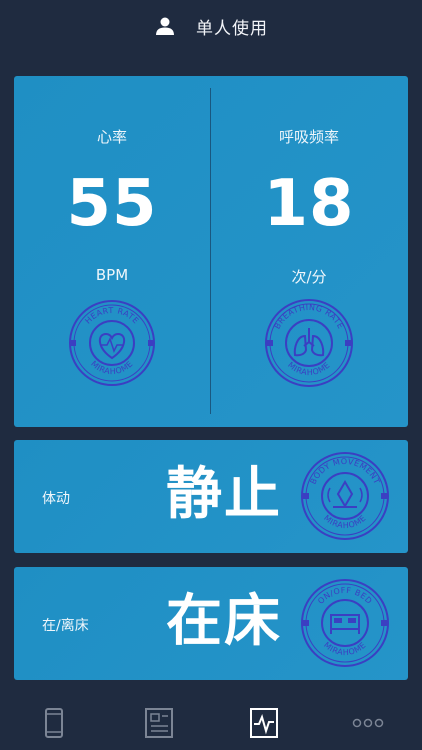 The image size is (422, 750). I want to click on heart-rate-unit: BPM, so click(112, 275).